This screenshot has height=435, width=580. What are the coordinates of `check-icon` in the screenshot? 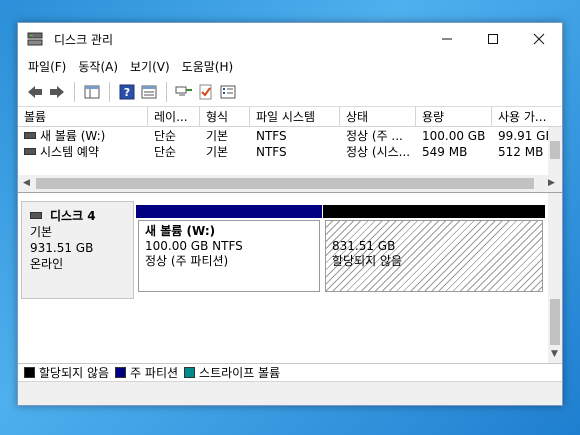 It's located at (205, 91).